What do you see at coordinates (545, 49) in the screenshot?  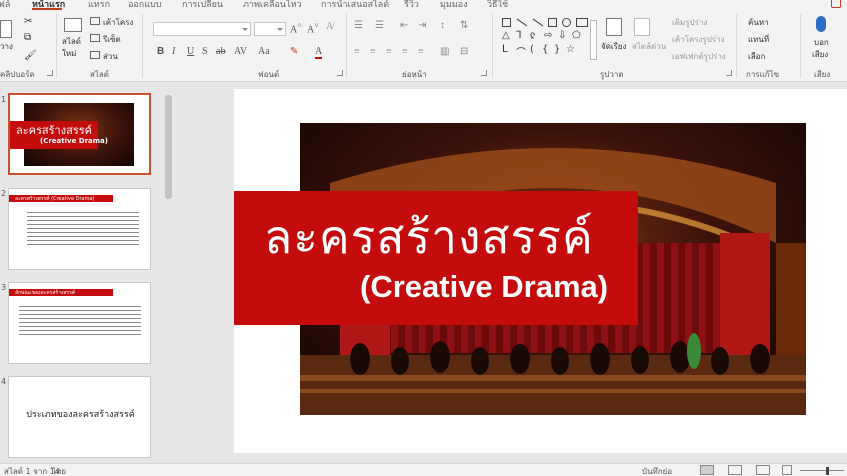 I see `brace-left-shape-icon: {` at bounding box center [545, 49].